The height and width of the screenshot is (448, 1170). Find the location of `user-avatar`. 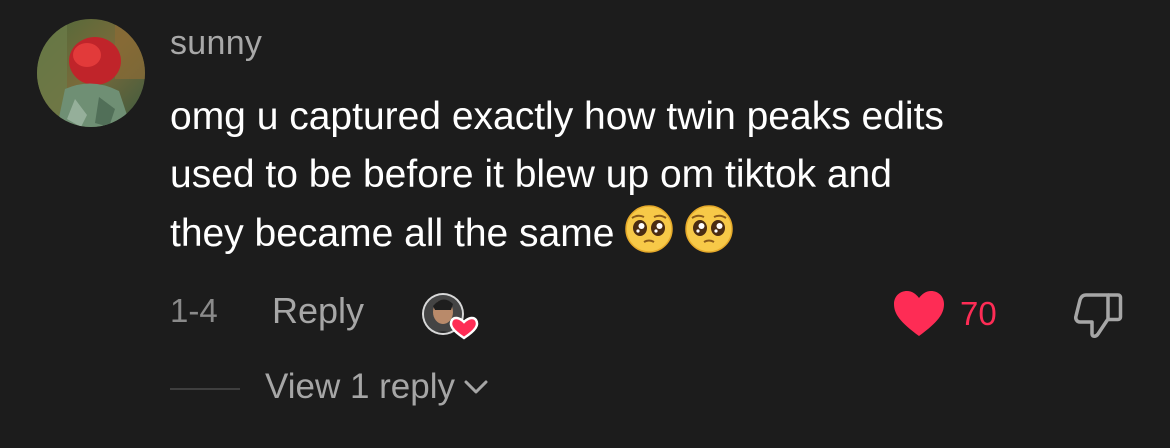

user-avatar is located at coordinates (91, 73).